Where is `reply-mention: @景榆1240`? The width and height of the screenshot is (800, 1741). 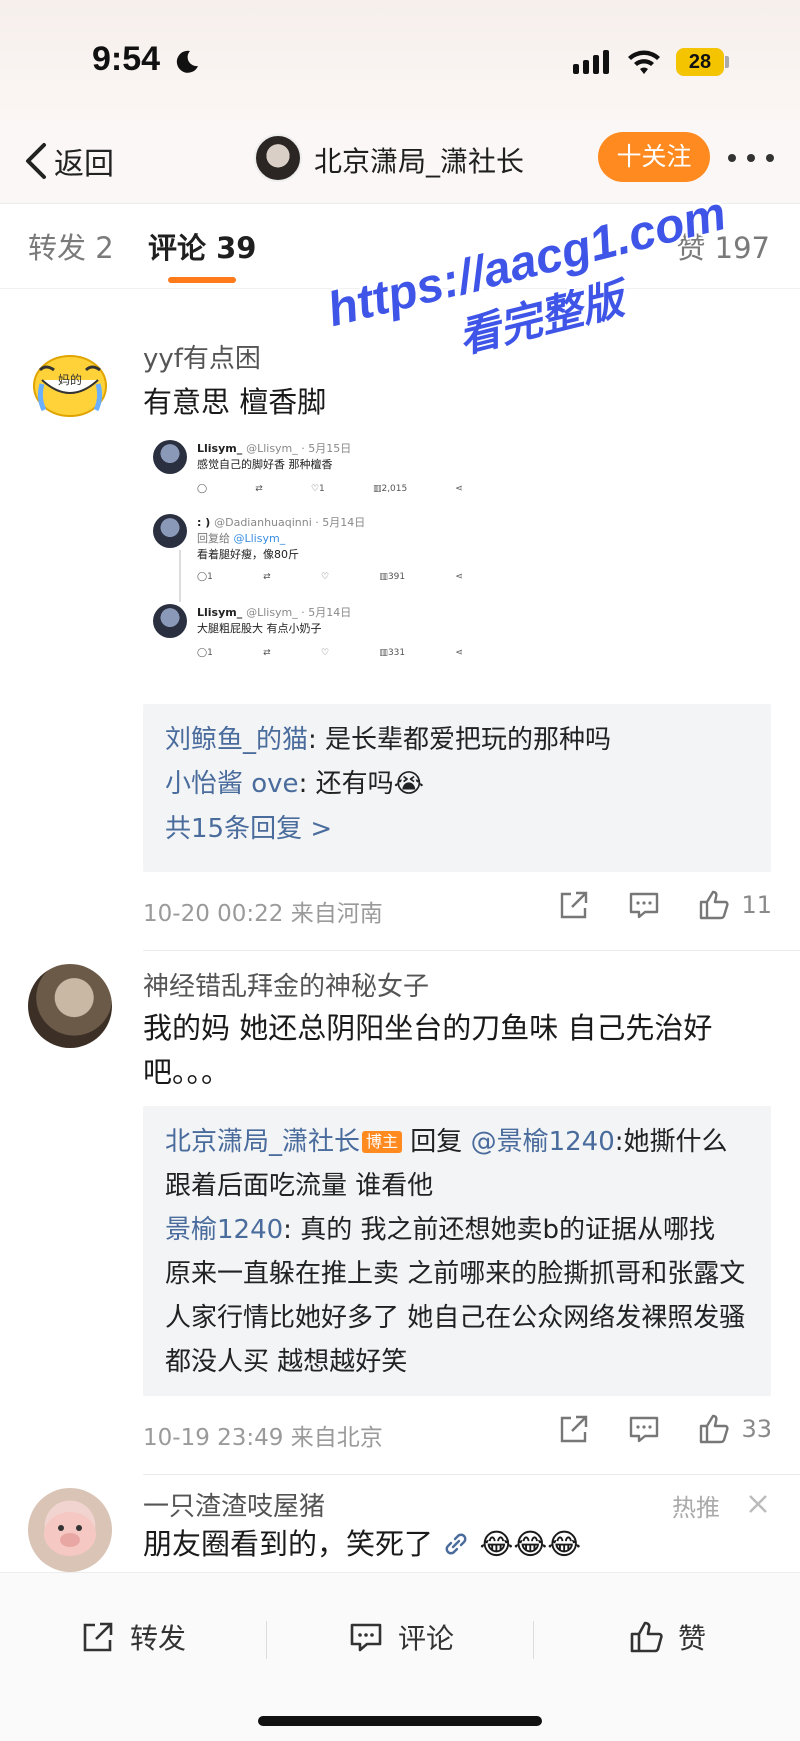
reply-mention: @景榆1240 is located at coordinates (543, 1142).